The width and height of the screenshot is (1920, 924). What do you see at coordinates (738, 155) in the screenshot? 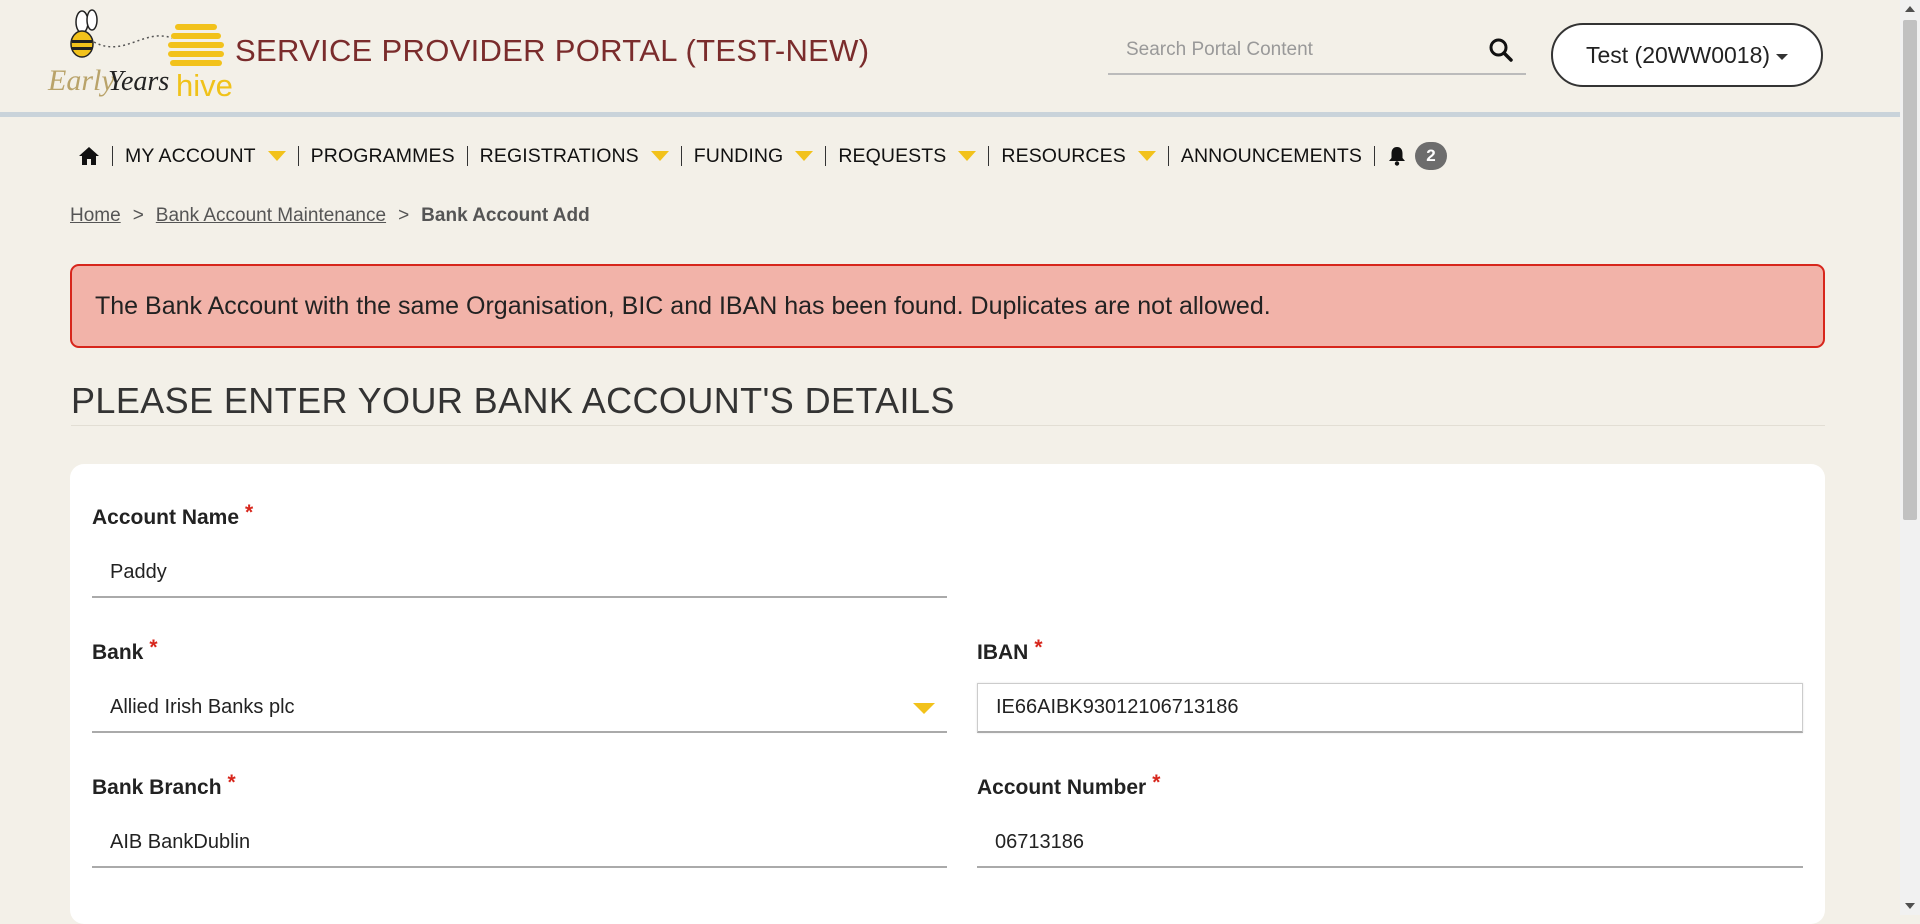
I see `nav-funding-label: FUNDING` at bounding box center [738, 155].